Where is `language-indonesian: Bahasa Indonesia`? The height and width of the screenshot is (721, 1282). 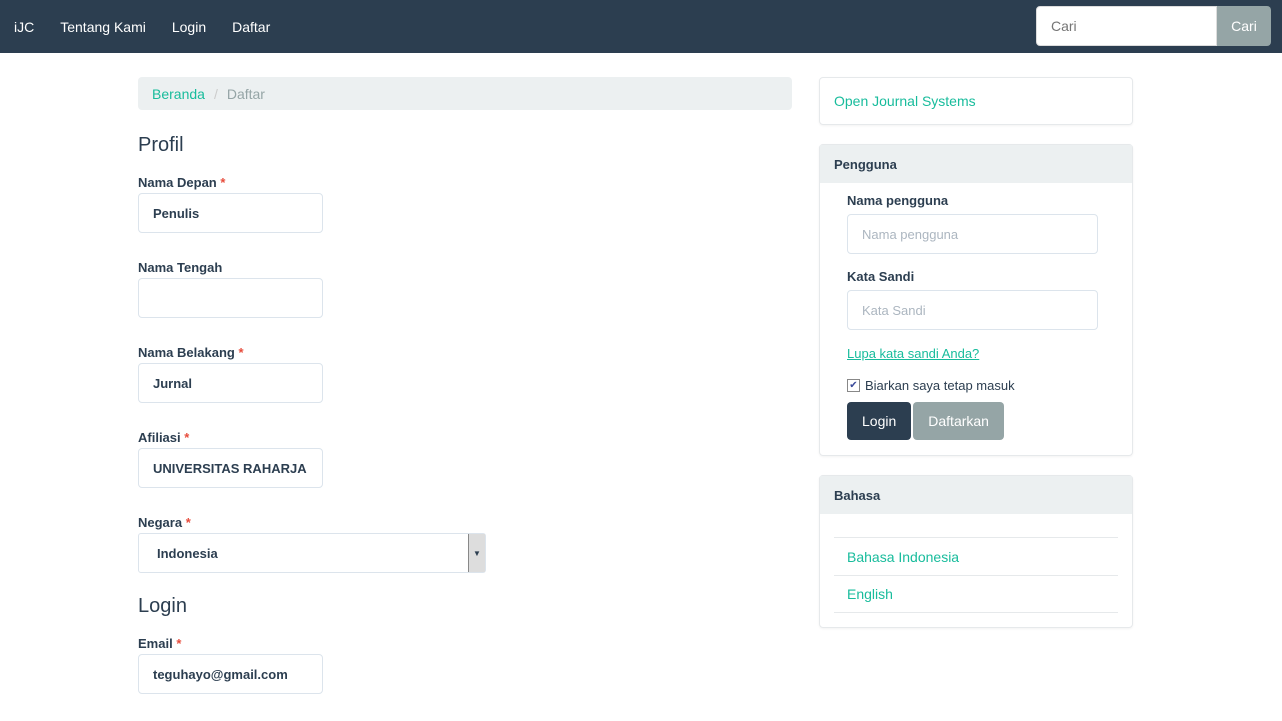 language-indonesian: Bahasa Indonesia is located at coordinates (903, 557).